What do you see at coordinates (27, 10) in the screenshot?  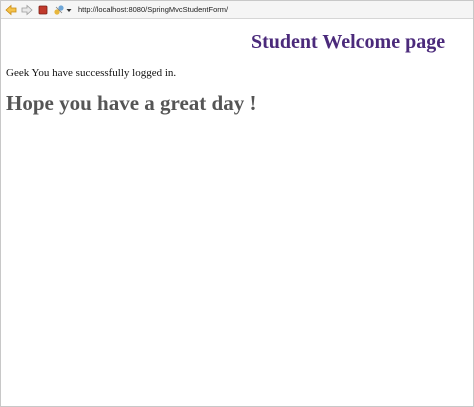 I see `forward-arrow-icon` at bounding box center [27, 10].